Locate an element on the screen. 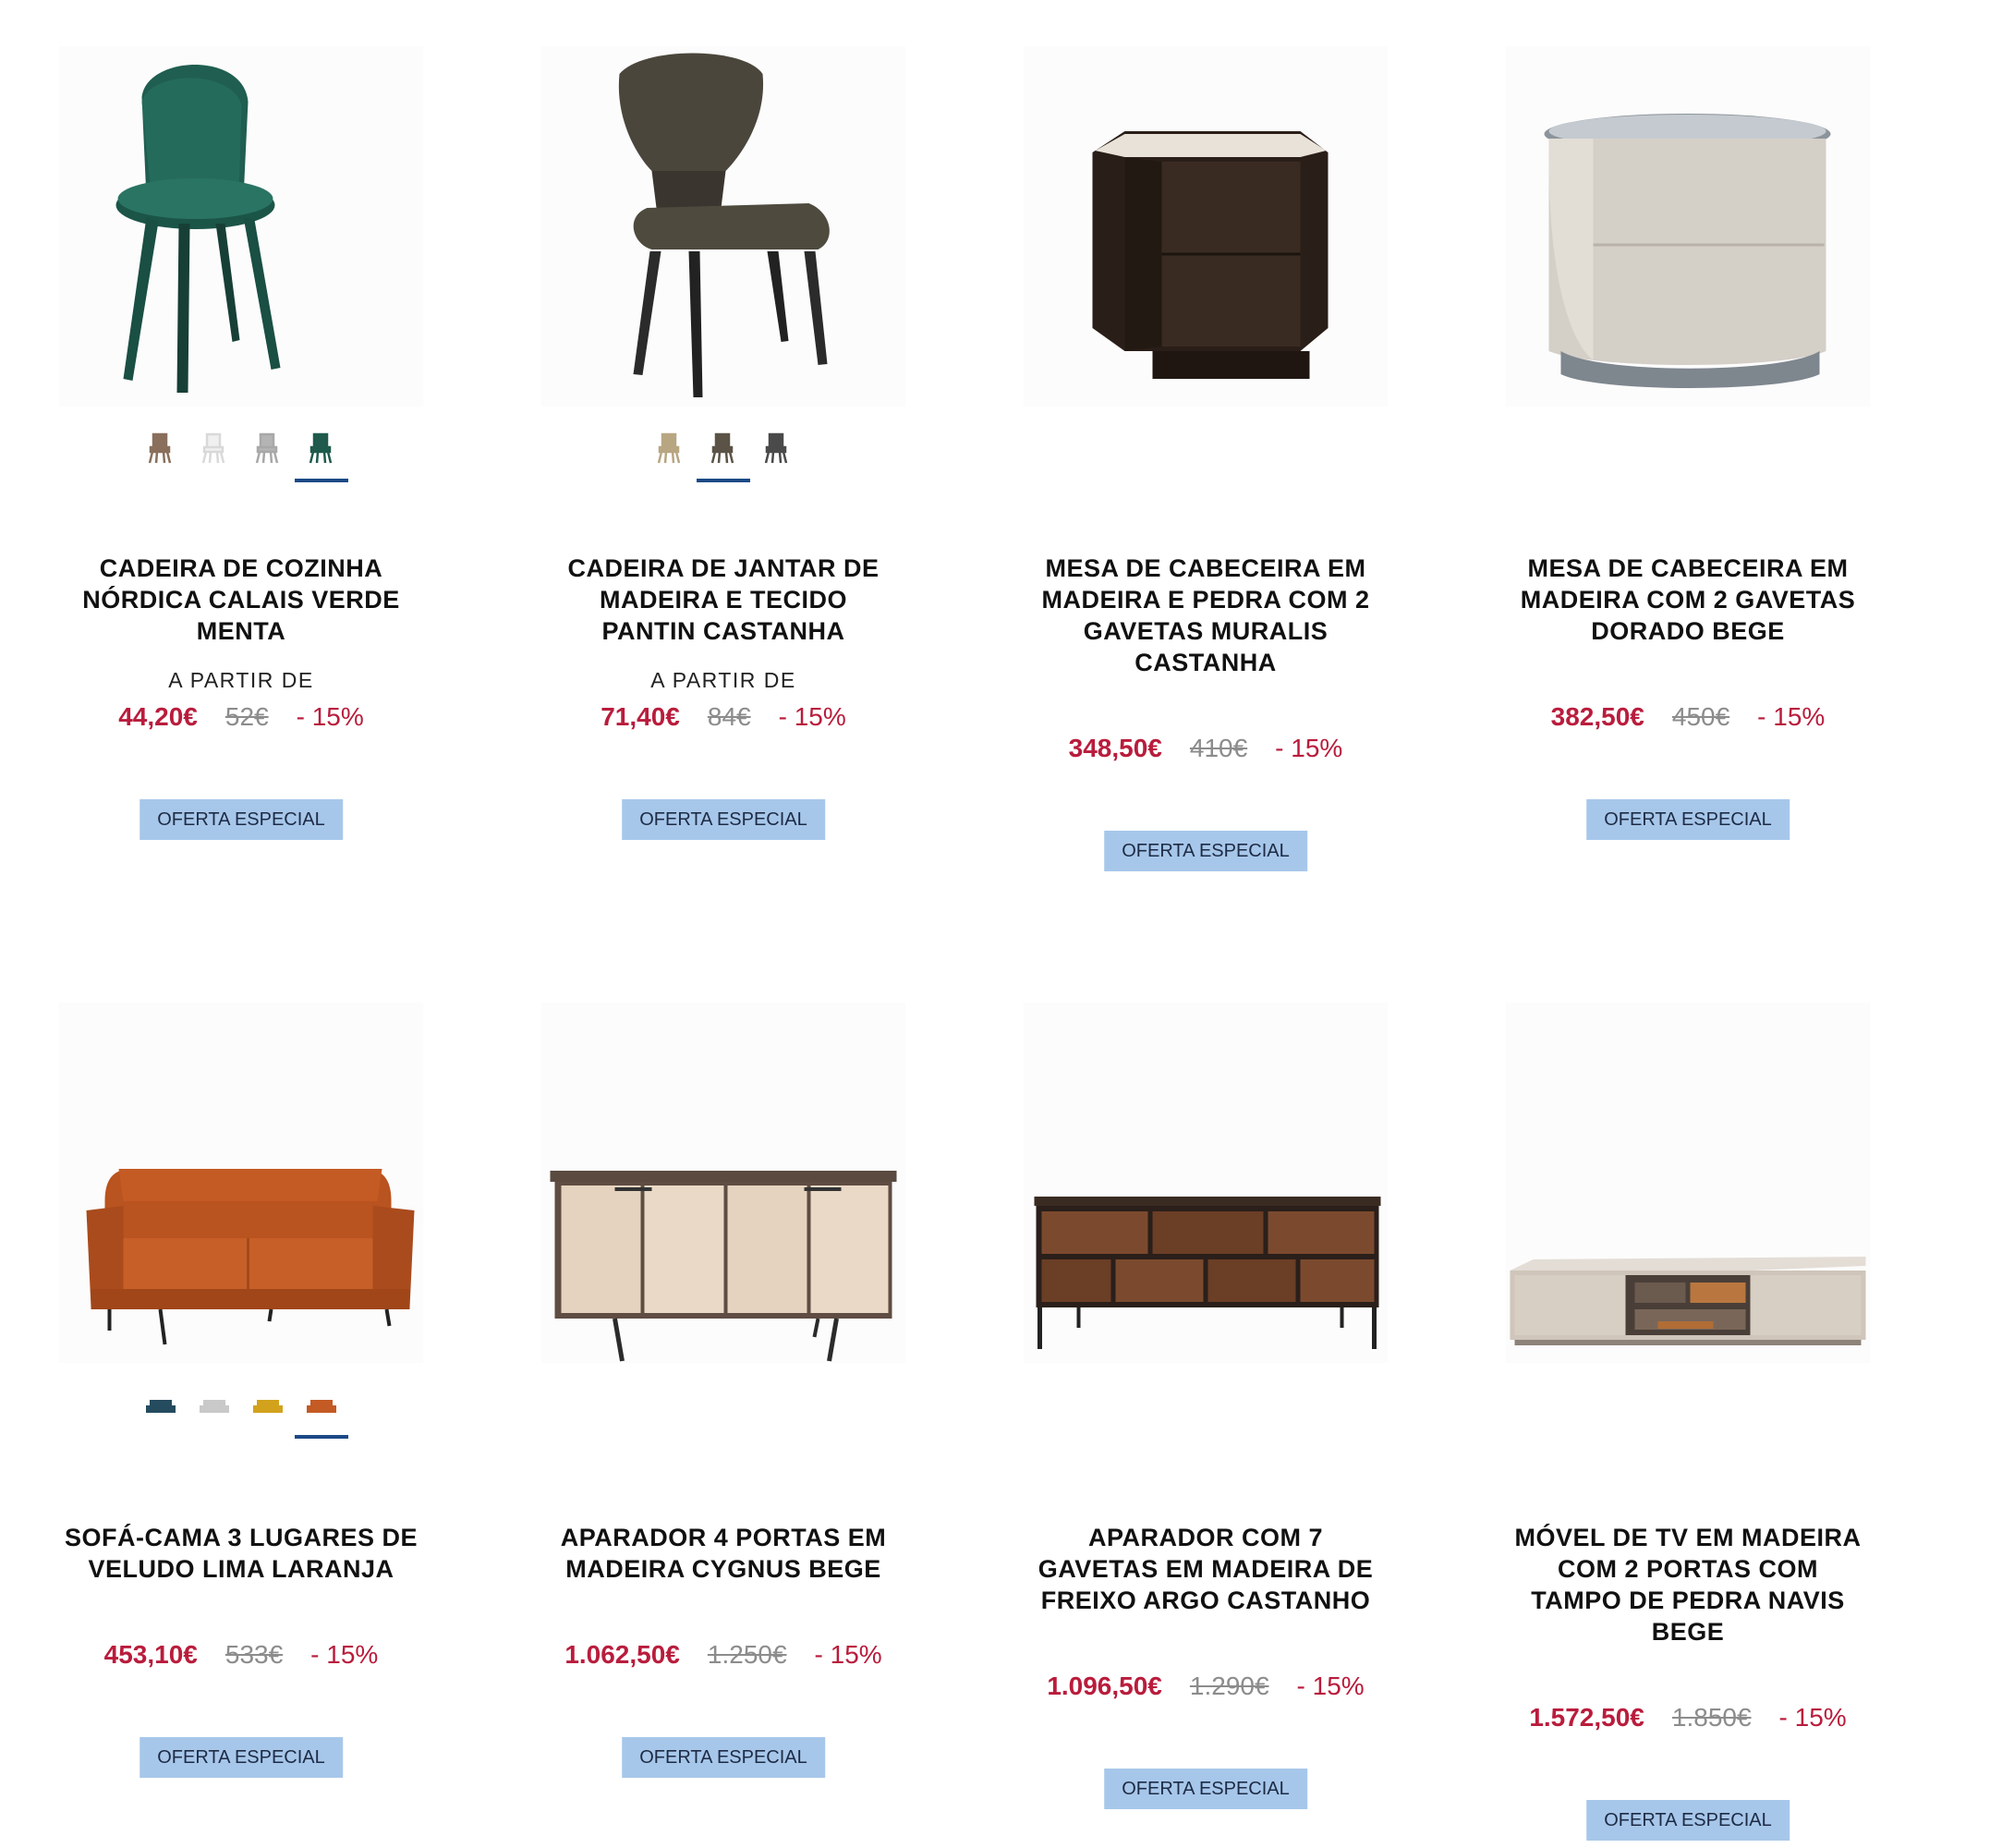 The height and width of the screenshot is (1848, 2002). title-line: NÓRDICA CALAIS VERDE is located at coordinates (241, 600).